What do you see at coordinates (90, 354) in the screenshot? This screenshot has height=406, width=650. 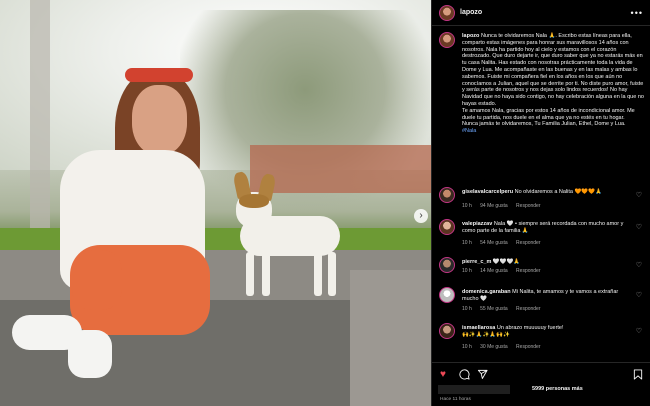 I see `woman-shoe-right` at bounding box center [90, 354].